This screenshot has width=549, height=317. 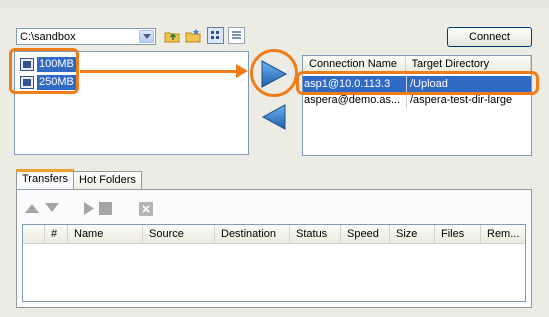 I want to click on column-status: Status, so click(x=315, y=234).